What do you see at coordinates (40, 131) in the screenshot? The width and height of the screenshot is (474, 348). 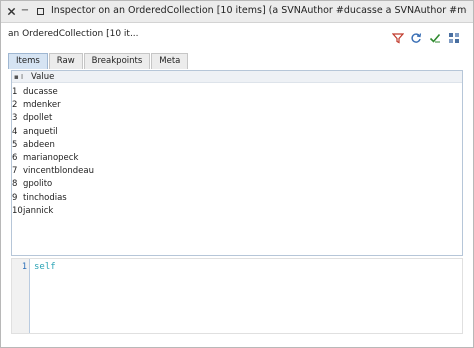 I see `item-value: anquetil` at bounding box center [40, 131].